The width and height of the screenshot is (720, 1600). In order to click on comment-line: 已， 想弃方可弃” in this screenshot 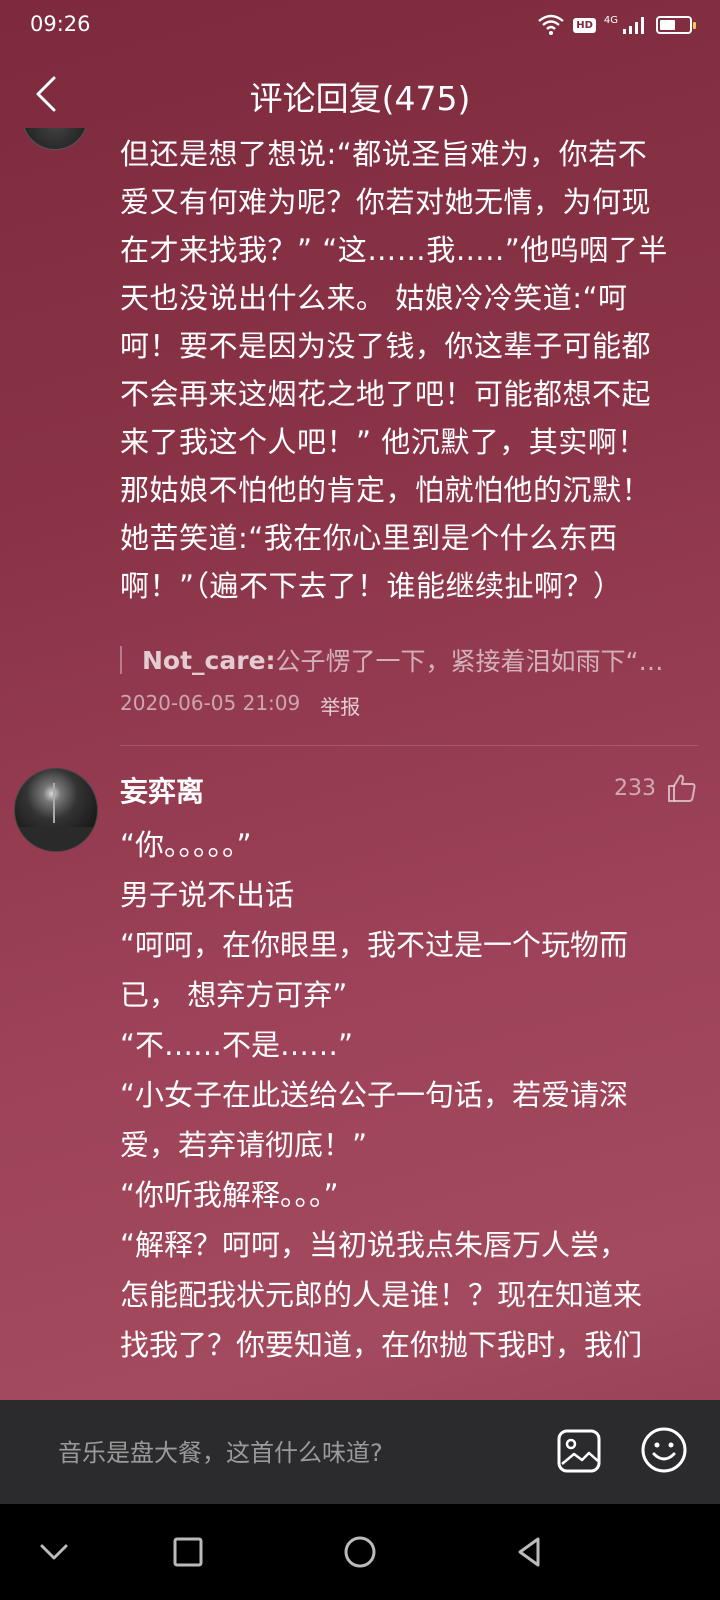, I will do `click(234, 995)`.